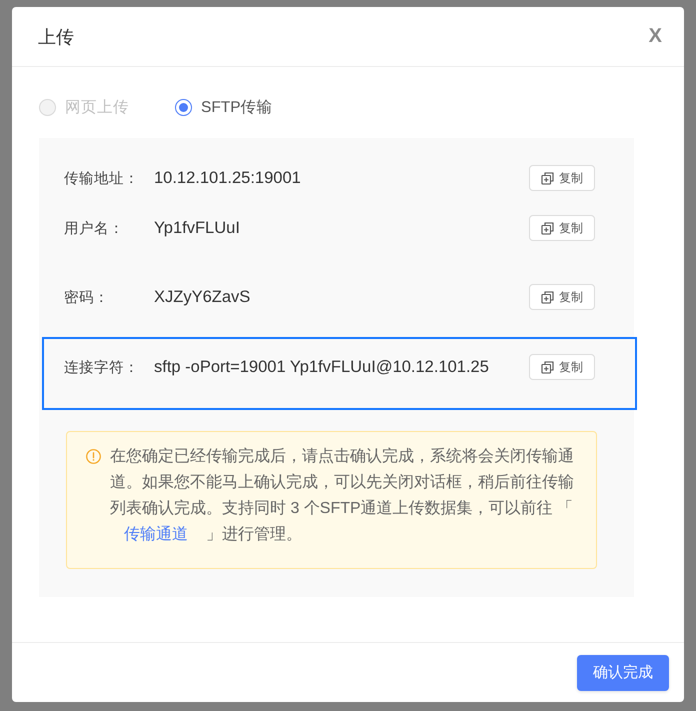  Describe the element at coordinates (93, 456) in the screenshot. I see `exclamation-icon` at that location.